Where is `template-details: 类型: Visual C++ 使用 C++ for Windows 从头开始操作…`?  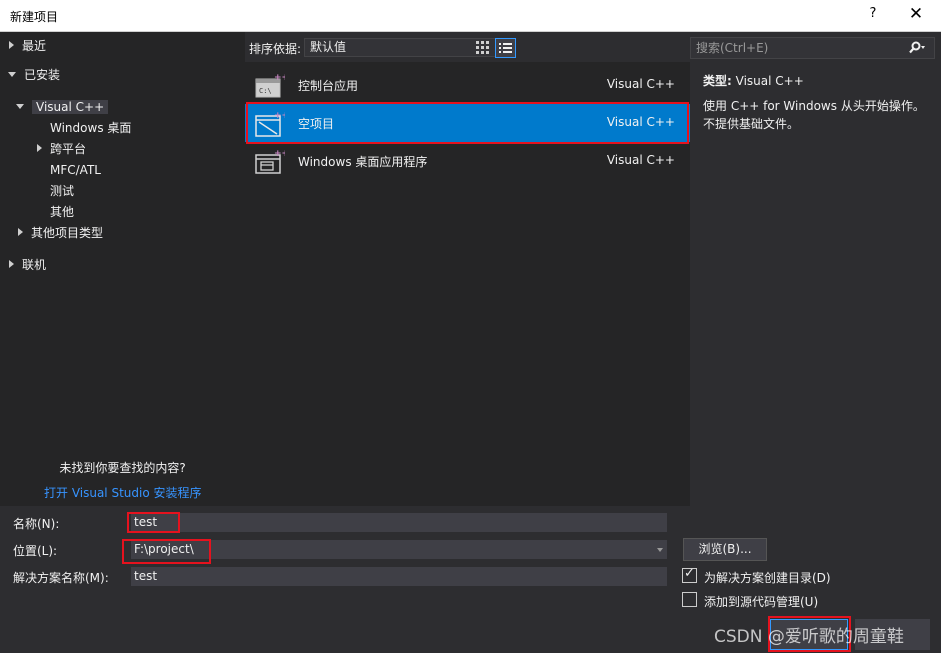 template-details: 类型: Visual C++ 使用 C++ for Windows 从头开始操作… is located at coordinates (819, 102).